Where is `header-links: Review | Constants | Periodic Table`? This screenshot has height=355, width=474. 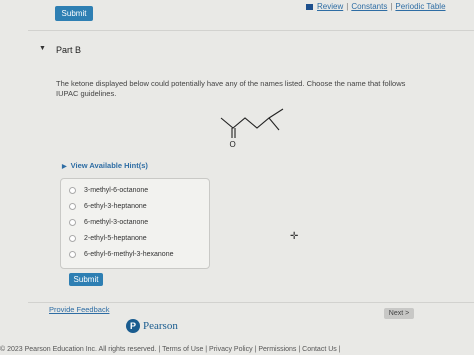
header-links: Review | Constants | Periodic Table is located at coordinates (376, 6).